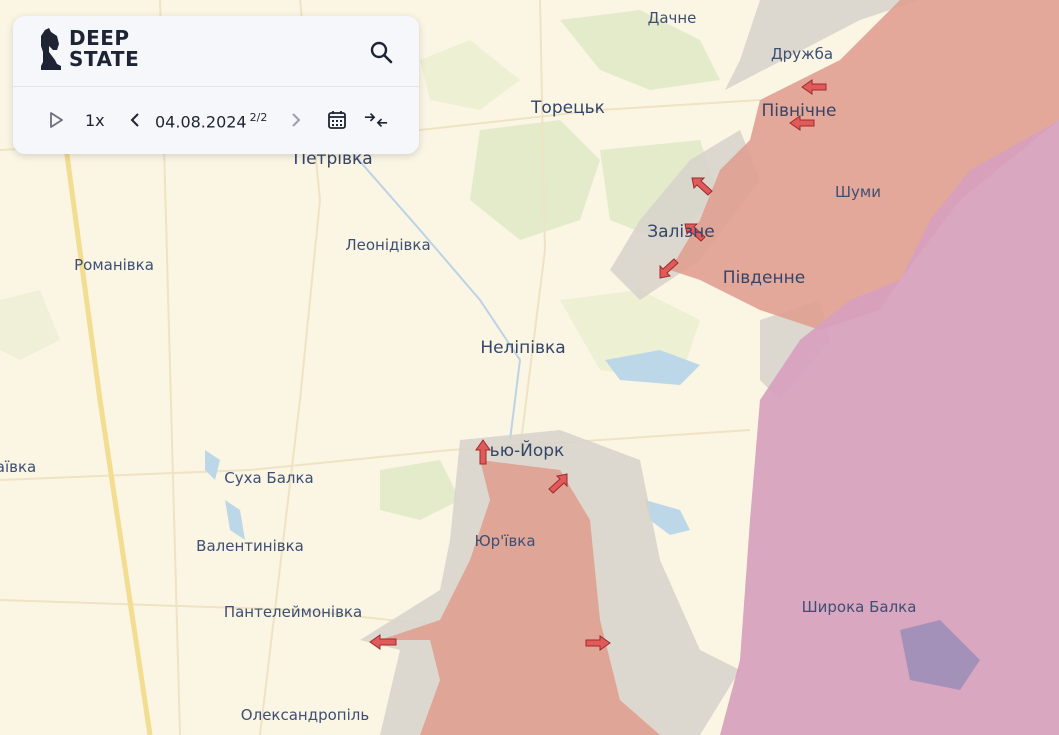 This screenshot has width=1059, height=735. I want to click on place-label: Юр'ївка, so click(505, 541).